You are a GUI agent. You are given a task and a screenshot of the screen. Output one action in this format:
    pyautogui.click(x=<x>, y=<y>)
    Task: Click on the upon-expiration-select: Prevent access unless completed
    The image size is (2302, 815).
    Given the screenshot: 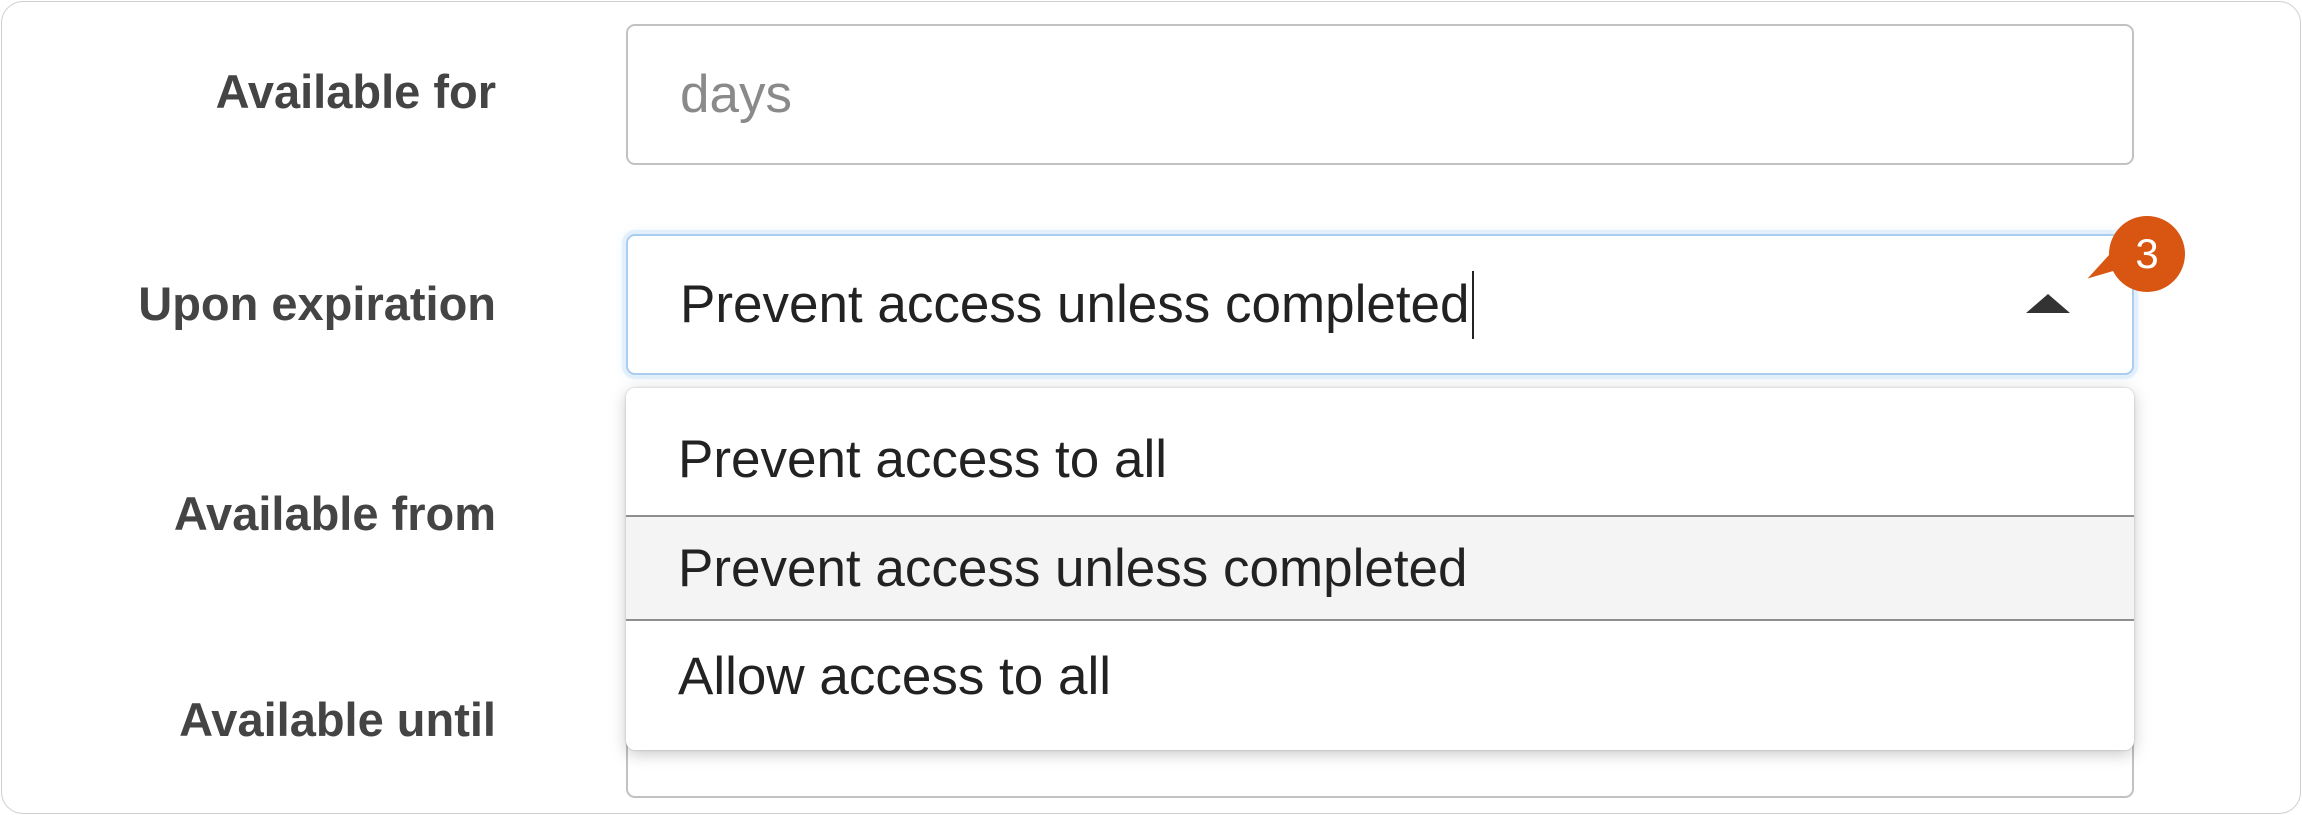 What is the action you would take?
    pyautogui.click(x=1380, y=304)
    